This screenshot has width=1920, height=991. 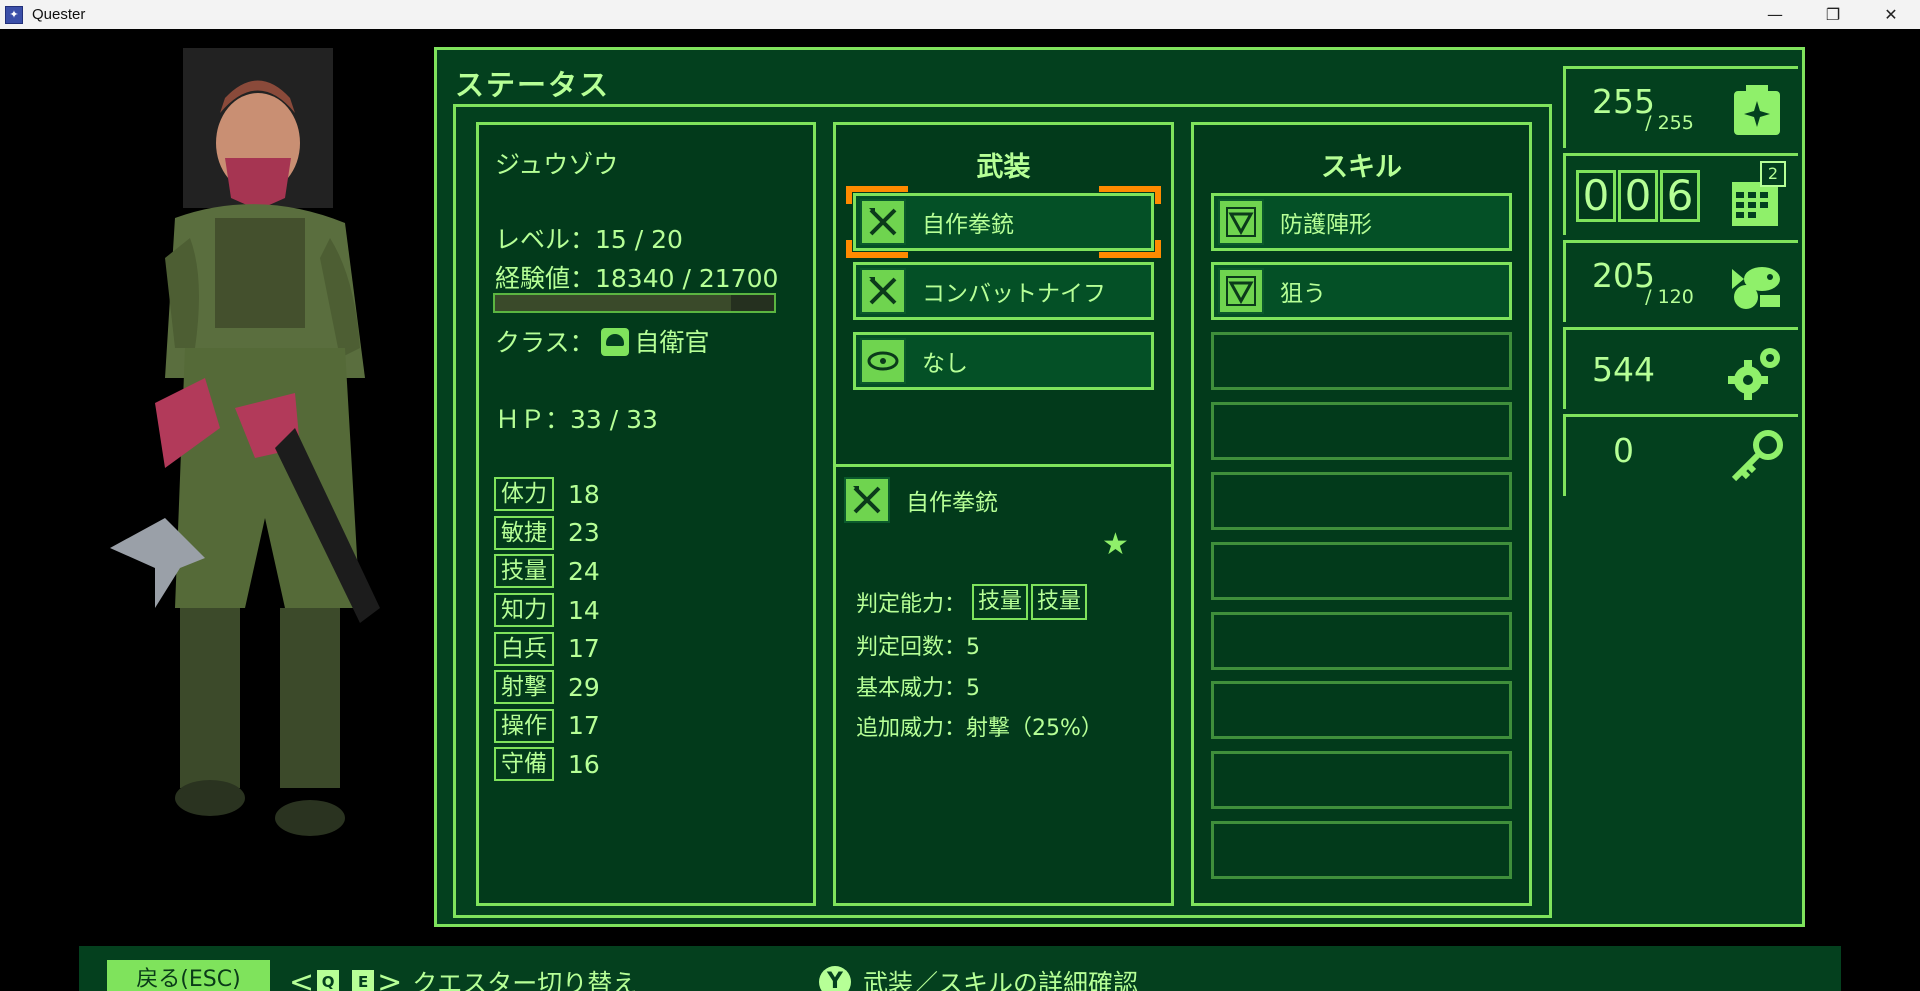 What do you see at coordinates (918, 688) in the screenshot?
I see `base-power-line: 基本威力：5` at bounding box center [918, 688].